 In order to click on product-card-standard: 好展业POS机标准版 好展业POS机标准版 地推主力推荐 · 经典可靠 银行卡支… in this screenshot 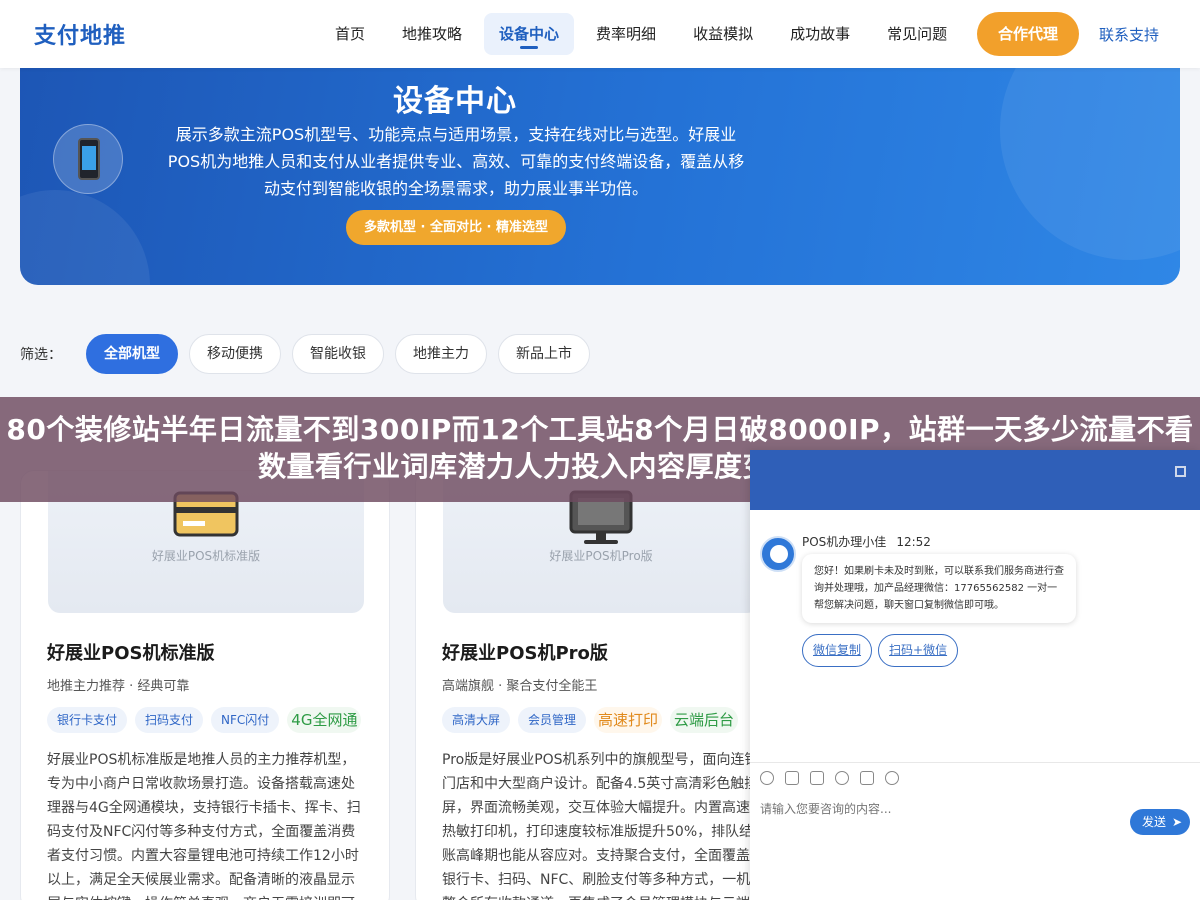, I will do `click(205, 685)`.